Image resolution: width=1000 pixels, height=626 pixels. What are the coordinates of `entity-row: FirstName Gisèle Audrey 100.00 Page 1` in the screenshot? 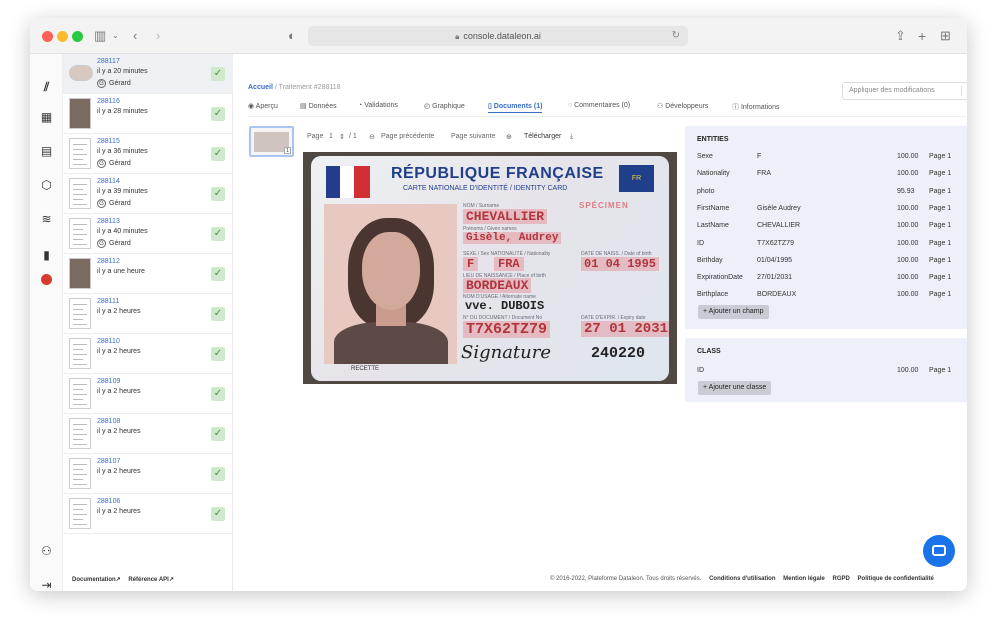 It's located at (832, 211).